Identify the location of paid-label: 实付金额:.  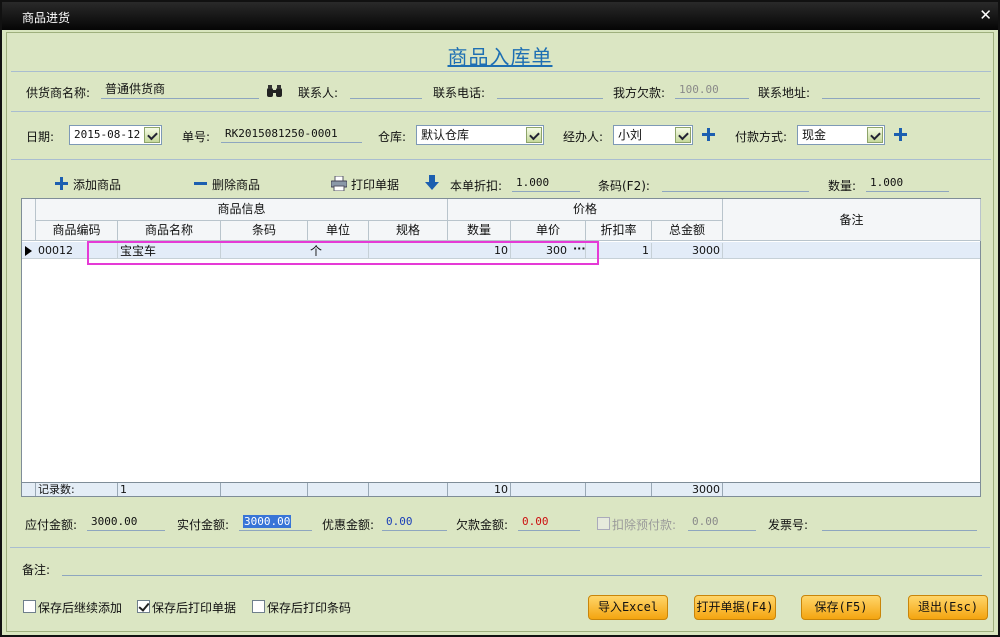
(203, 525).